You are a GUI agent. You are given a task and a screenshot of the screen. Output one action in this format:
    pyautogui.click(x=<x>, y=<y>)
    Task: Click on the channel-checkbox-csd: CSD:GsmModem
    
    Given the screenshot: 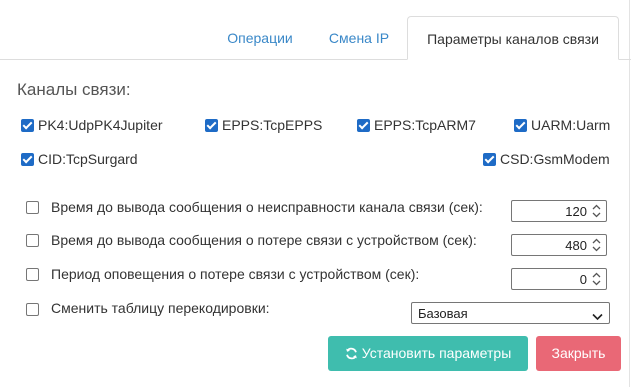 What is the action you would take?
    pyautogui.click(x=546, y=159)
    